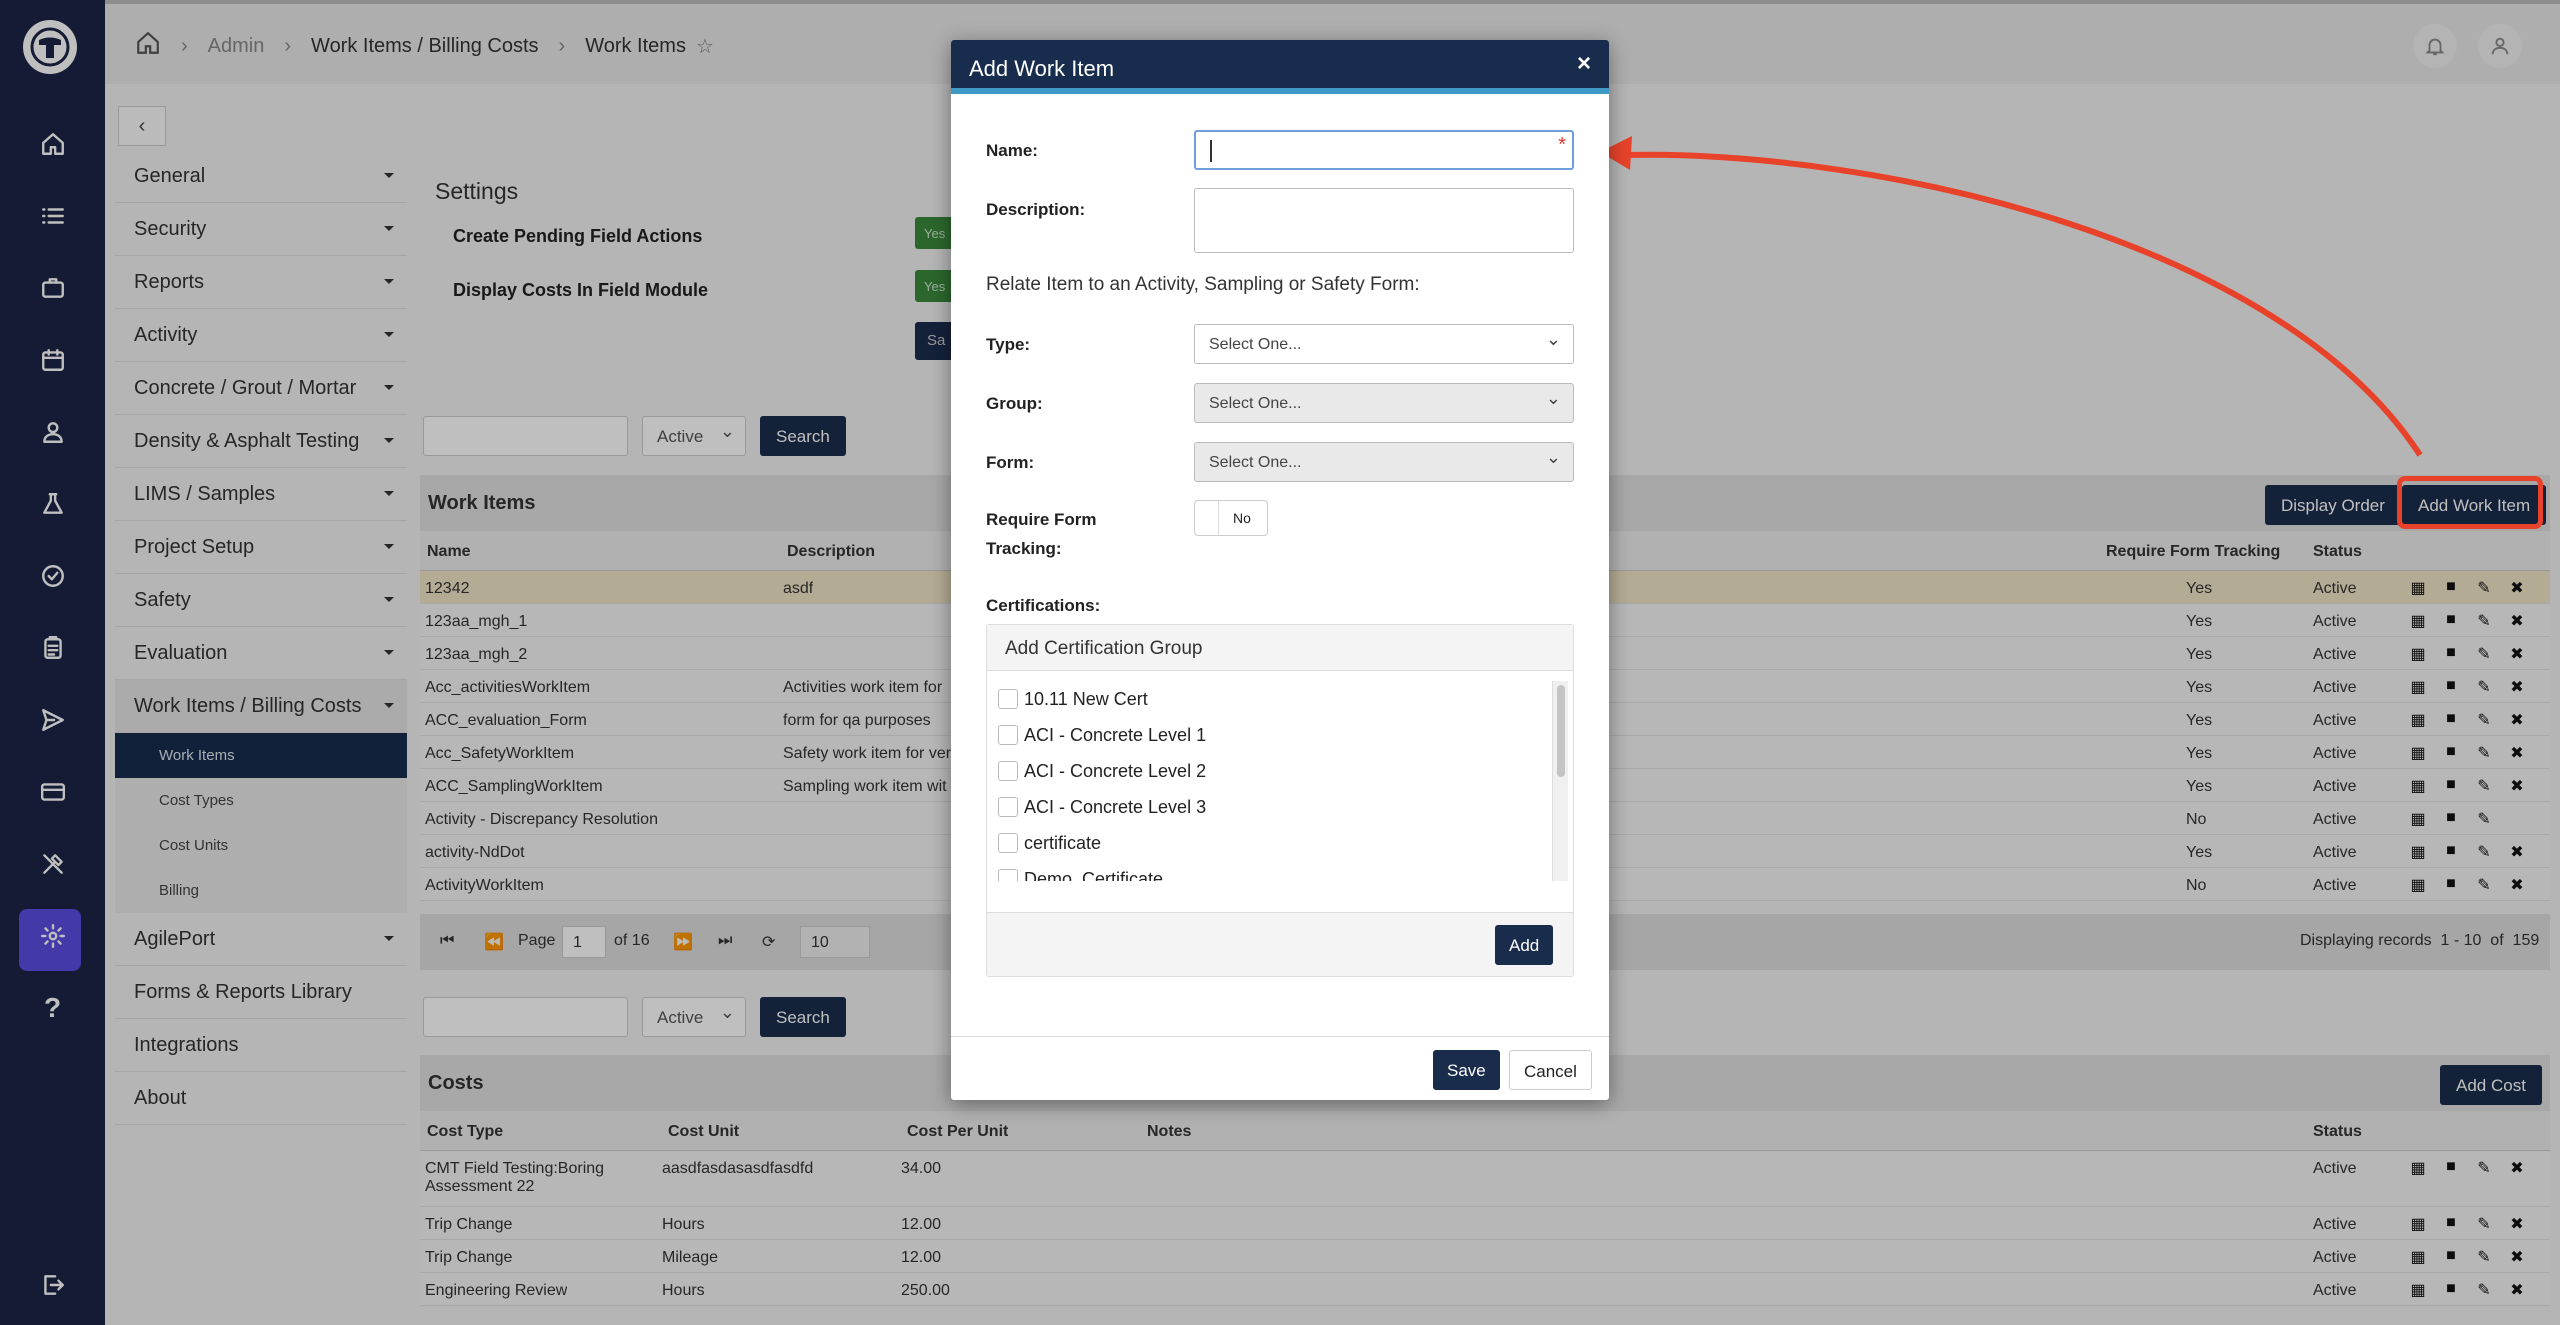 This screenshot has width=2560, height=1325. I want to click on require-label-line: Require Form, so click(1041, 519).